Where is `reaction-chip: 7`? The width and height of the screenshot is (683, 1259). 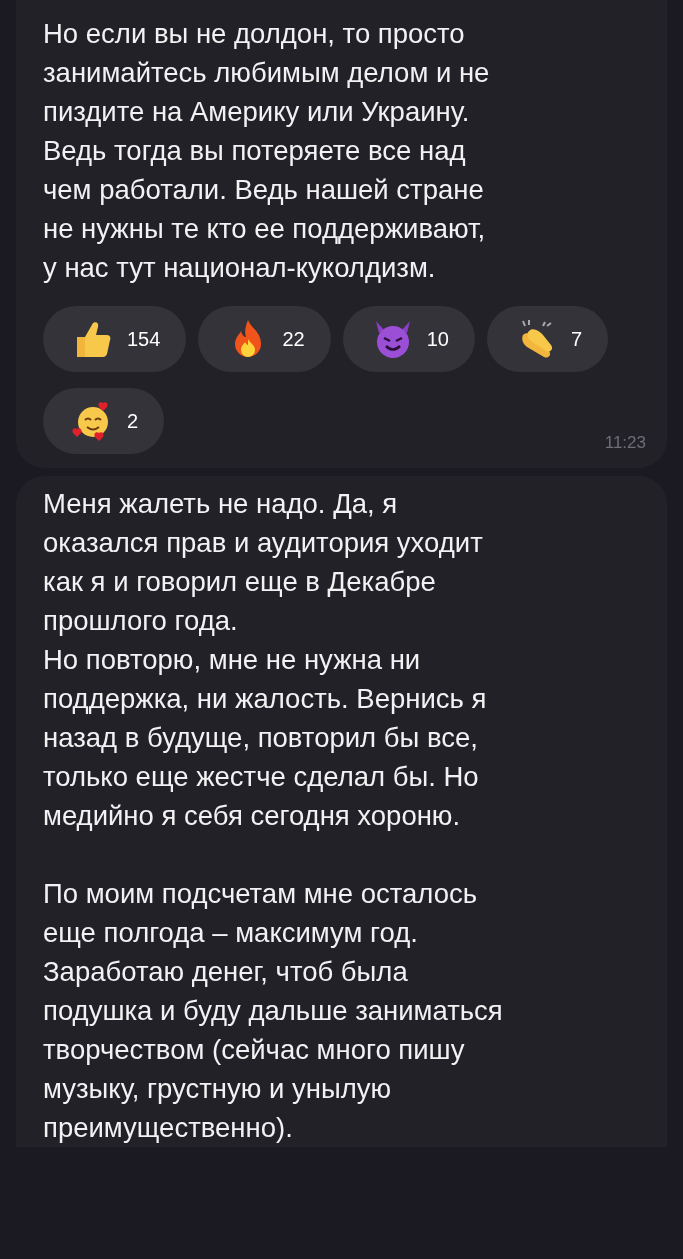
reaction-chip: 7 is located at coordinates (547, 339).